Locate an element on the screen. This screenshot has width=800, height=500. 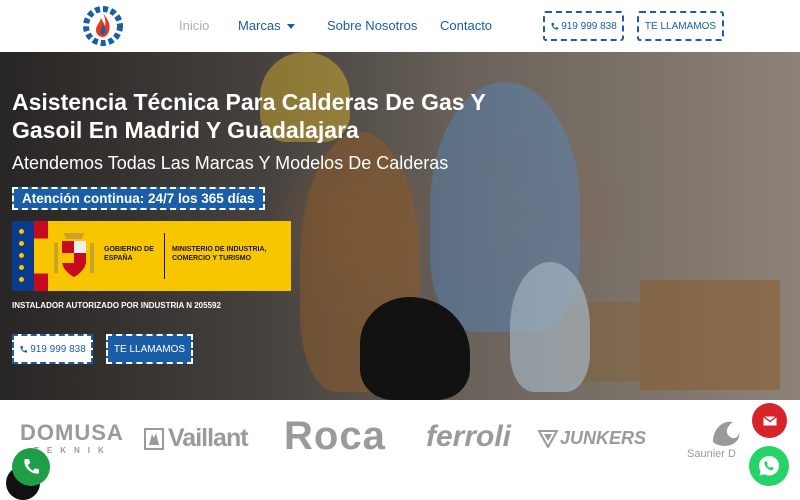
envelope-icon is located at coordinates (769, 420).